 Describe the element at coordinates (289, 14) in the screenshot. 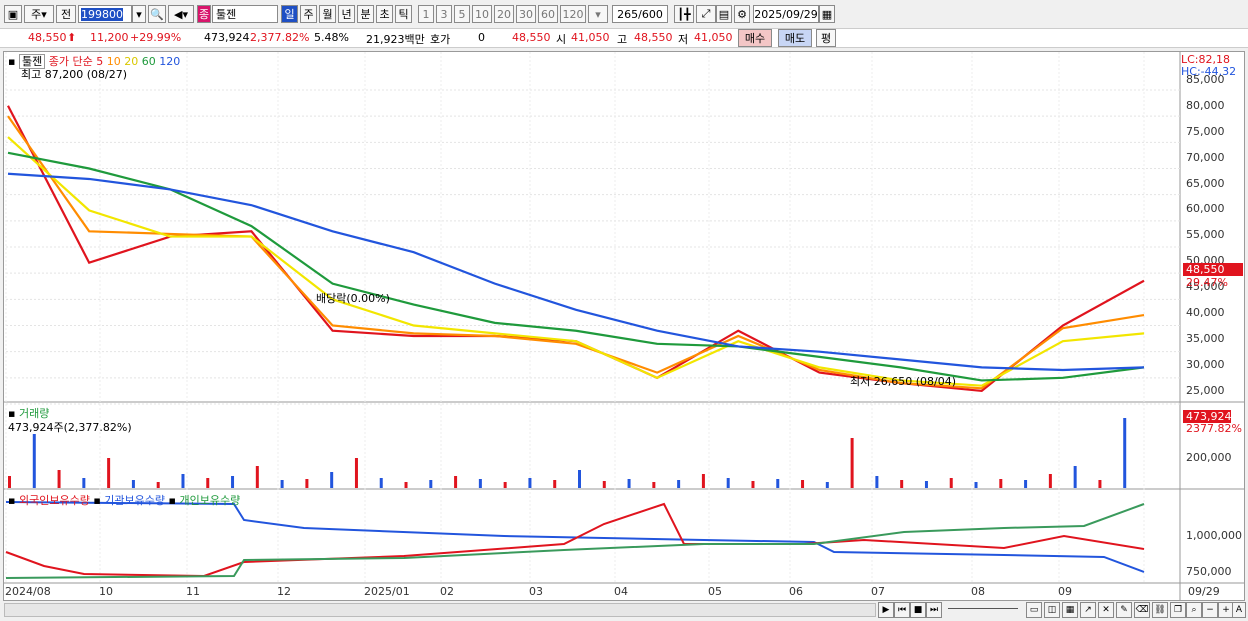

I see `period-day: 일` at that location.